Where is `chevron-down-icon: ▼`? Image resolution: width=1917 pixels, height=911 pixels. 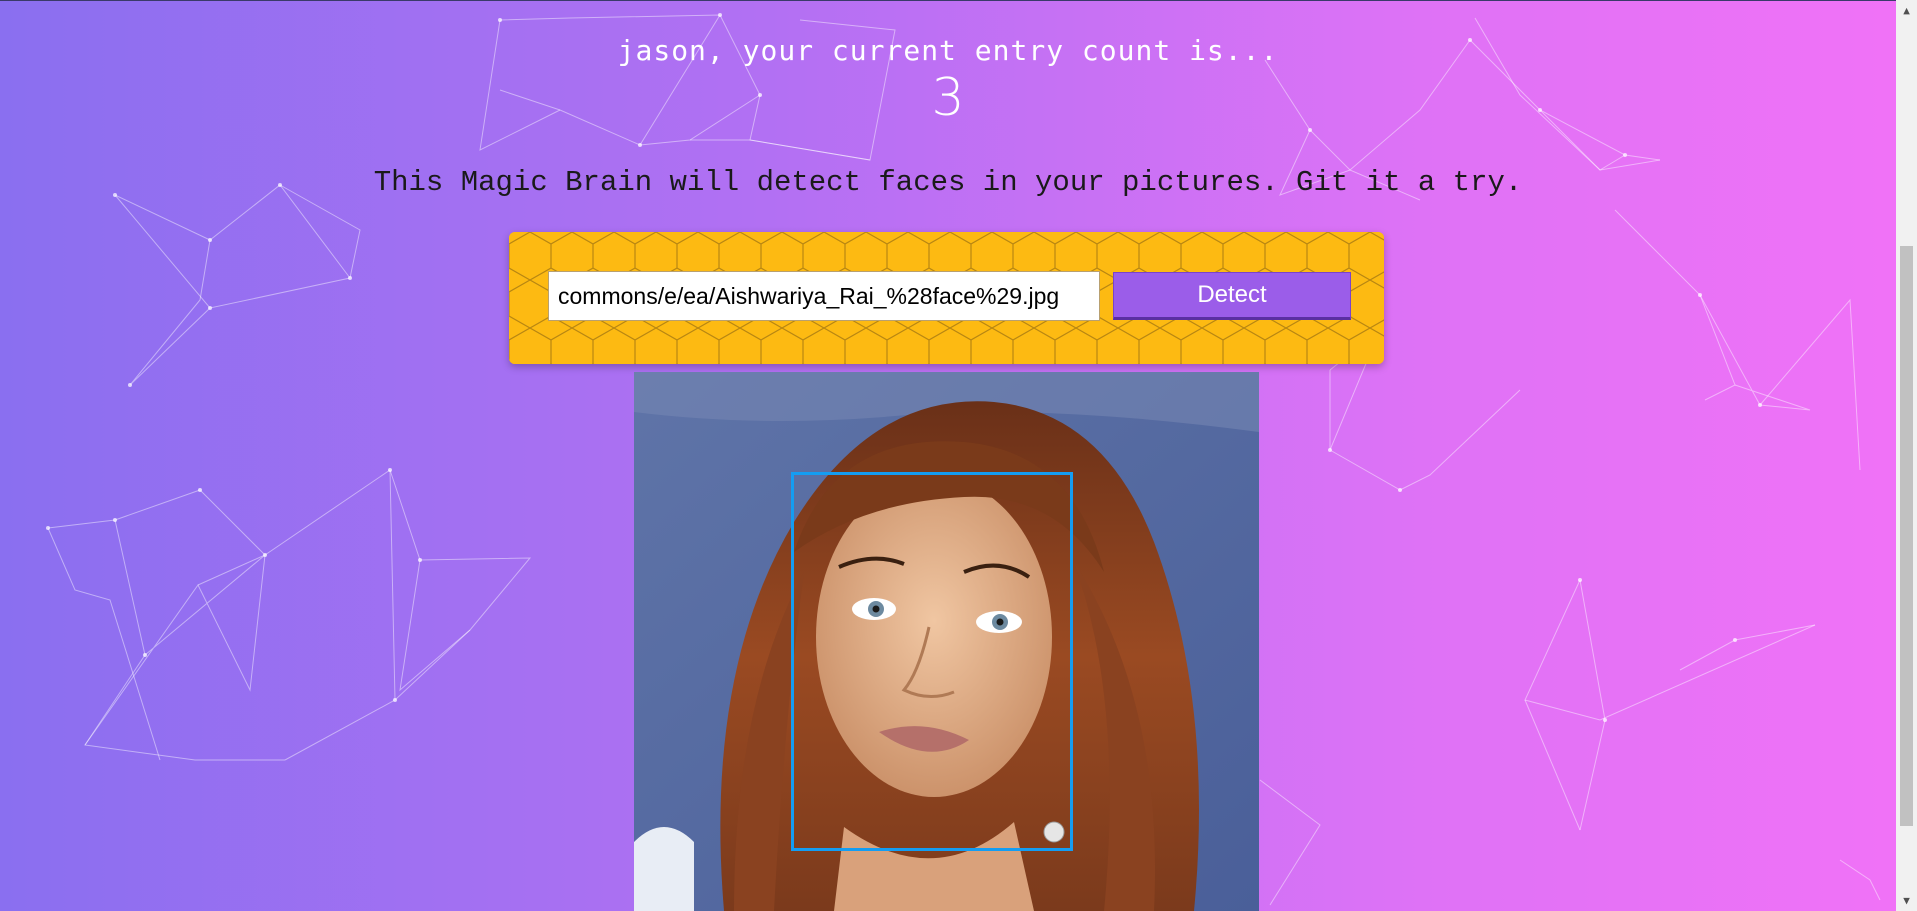
chevron-down-icon: ▼ is located at coordinates (1906, 900).